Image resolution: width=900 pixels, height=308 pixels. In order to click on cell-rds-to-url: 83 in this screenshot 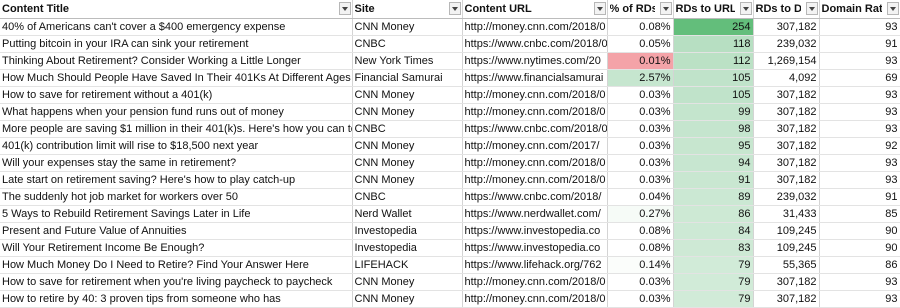, I will do `click(713, 248)`.